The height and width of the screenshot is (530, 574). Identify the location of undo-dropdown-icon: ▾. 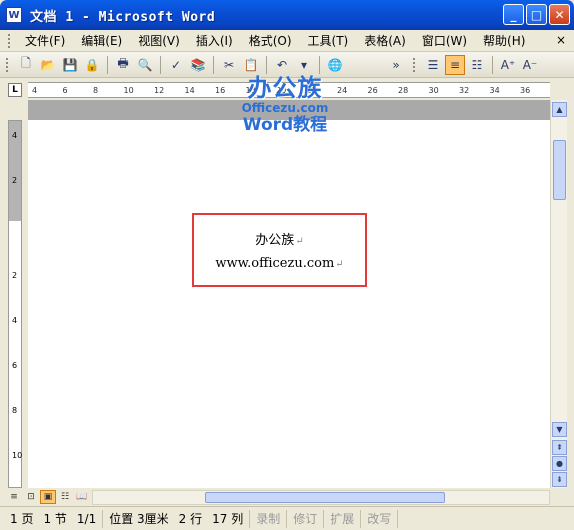
(304, 65).